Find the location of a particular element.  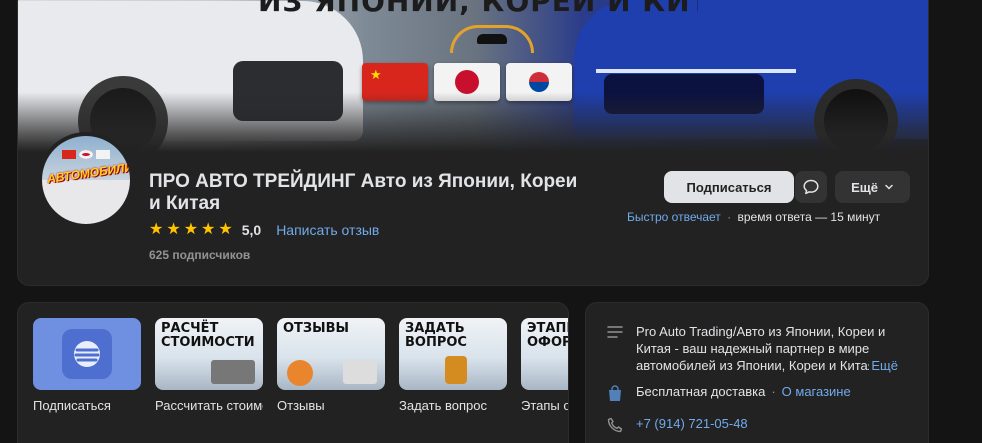

widget-thumb: РАСЧЁТ СТОИМОСТИ is located at coordinates (209, 354).